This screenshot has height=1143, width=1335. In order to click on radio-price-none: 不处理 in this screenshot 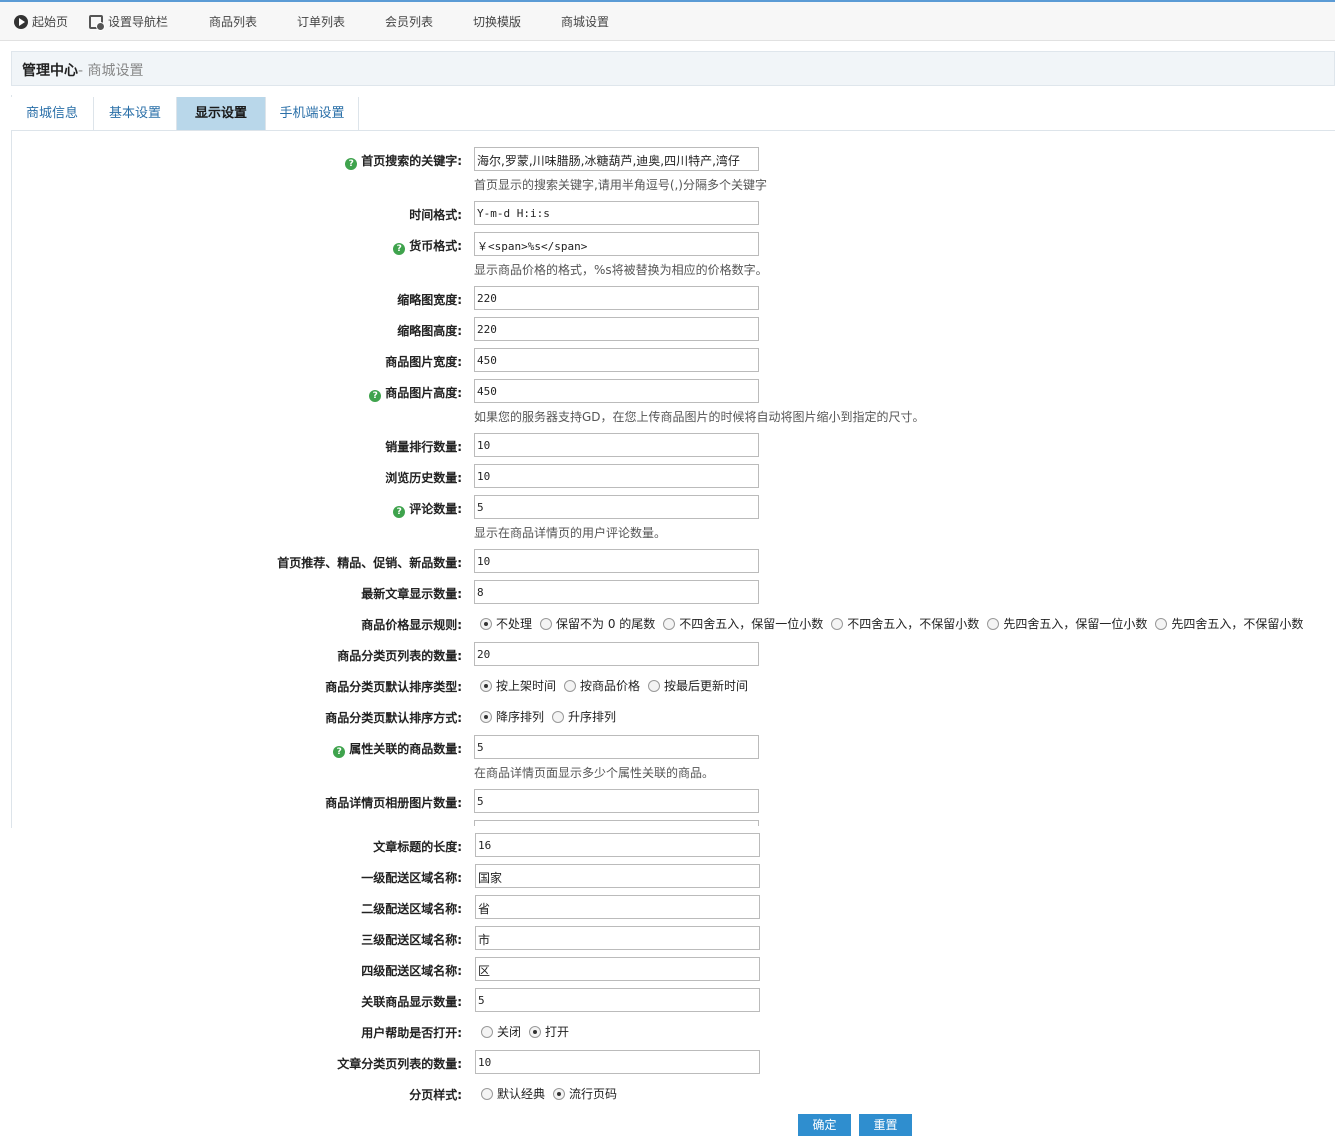, I will do `click(506, 623)`.